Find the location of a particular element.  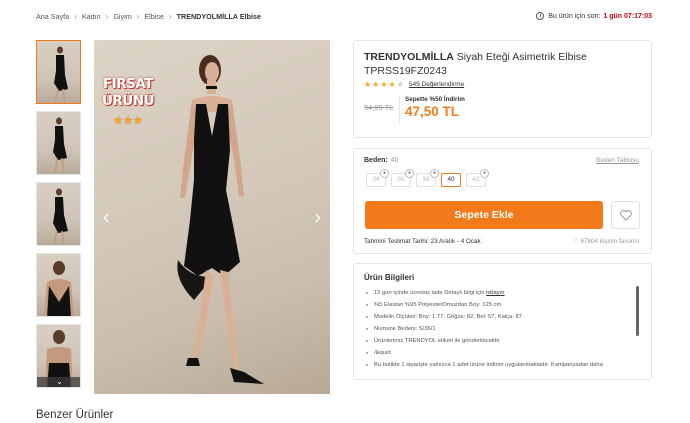

chevron-down-icon: ⌄ is located at coordinates (58, 382).